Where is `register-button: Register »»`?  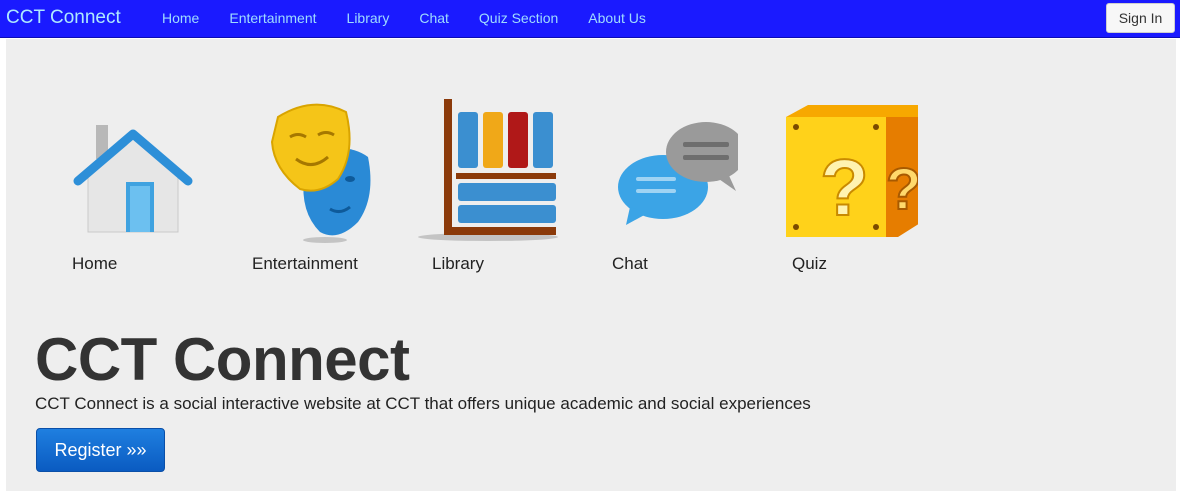
register-button: Register »» is located at coordinates (100, 450).